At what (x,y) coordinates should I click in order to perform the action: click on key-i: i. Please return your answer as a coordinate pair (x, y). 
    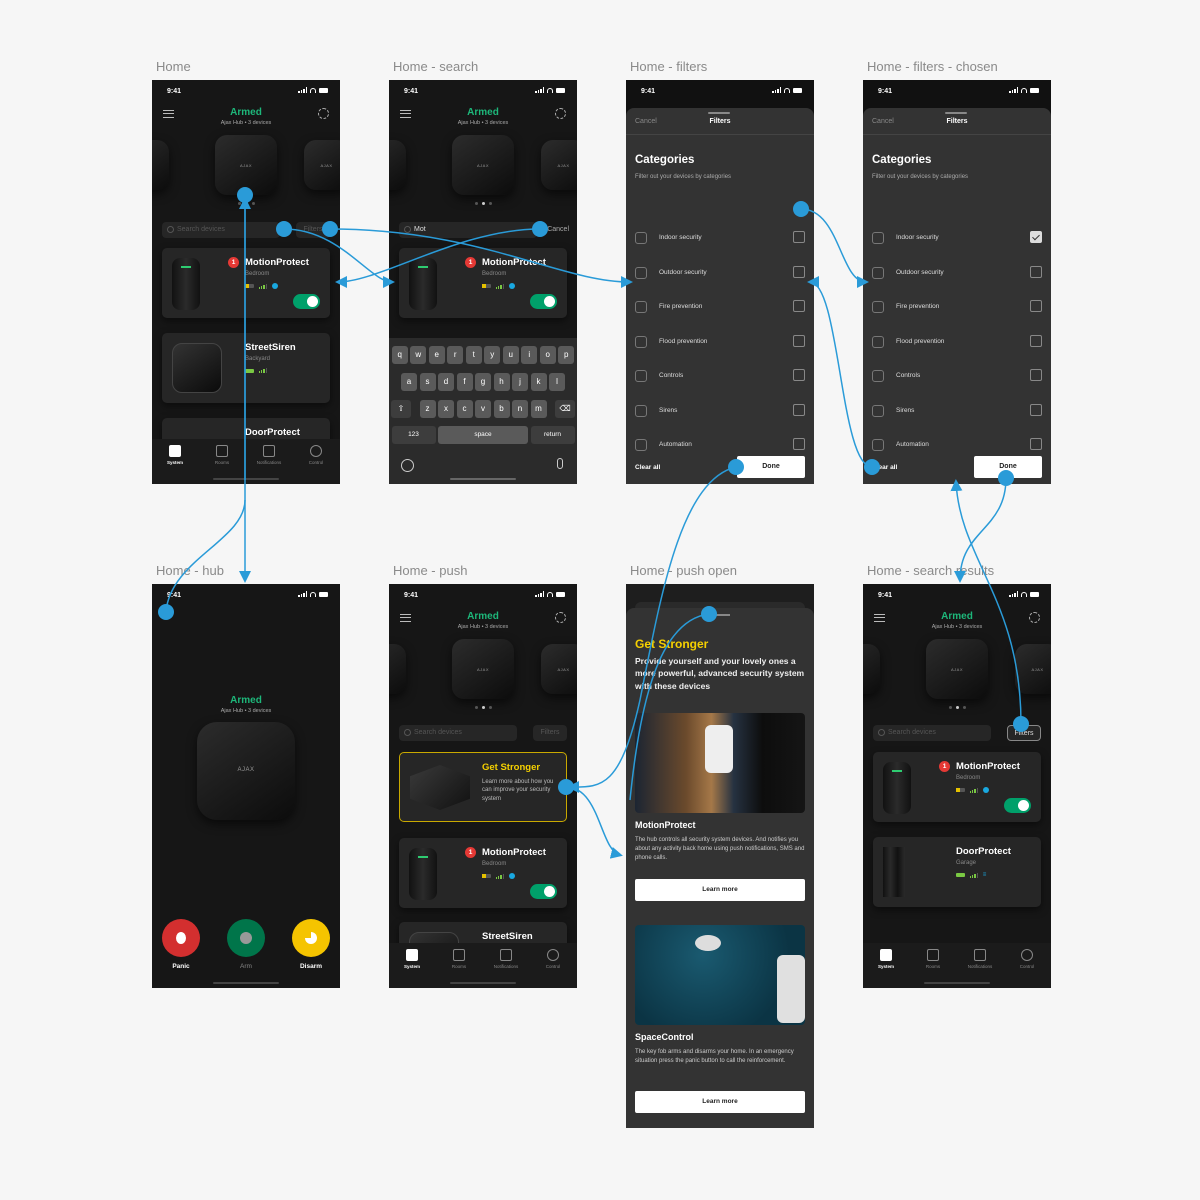
    Looking at the image, I should click on (529, 355).